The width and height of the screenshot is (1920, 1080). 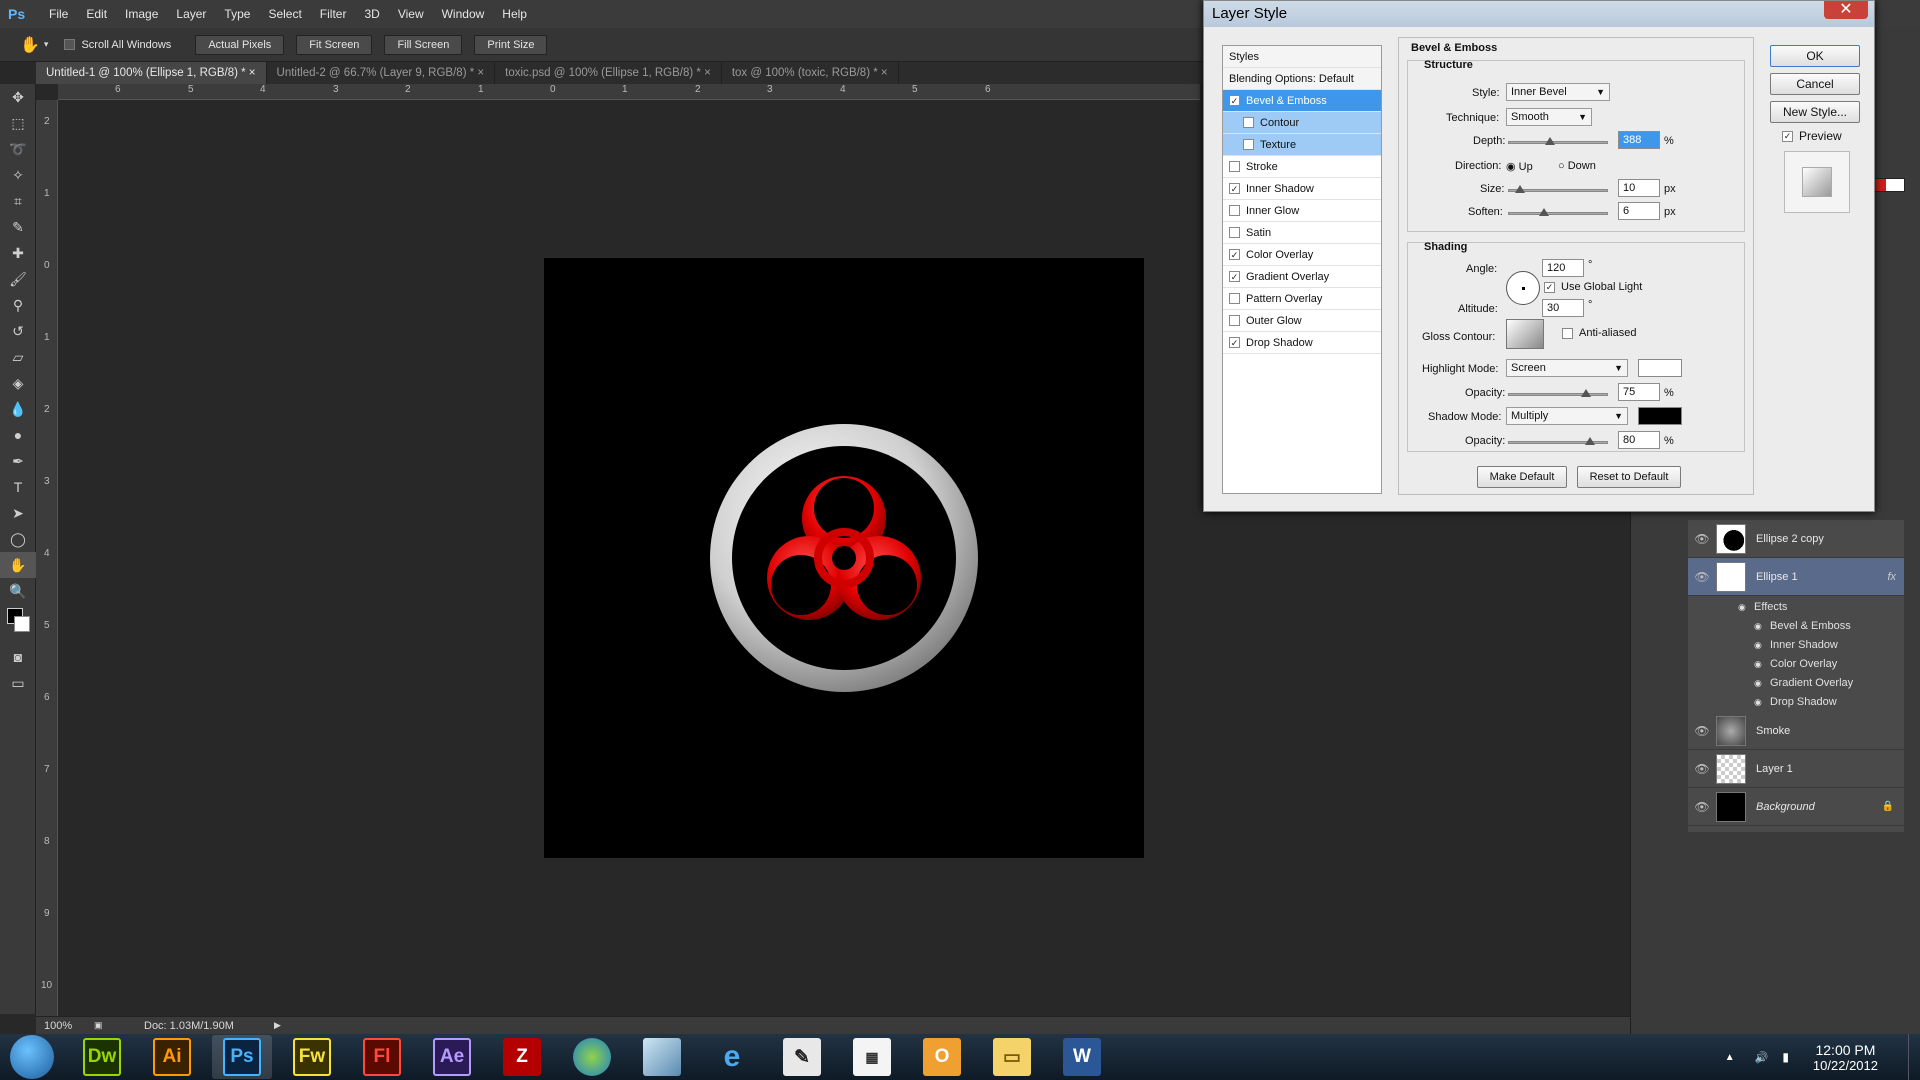 I want to click on menu-select: Select, so click(x=284, y=14).